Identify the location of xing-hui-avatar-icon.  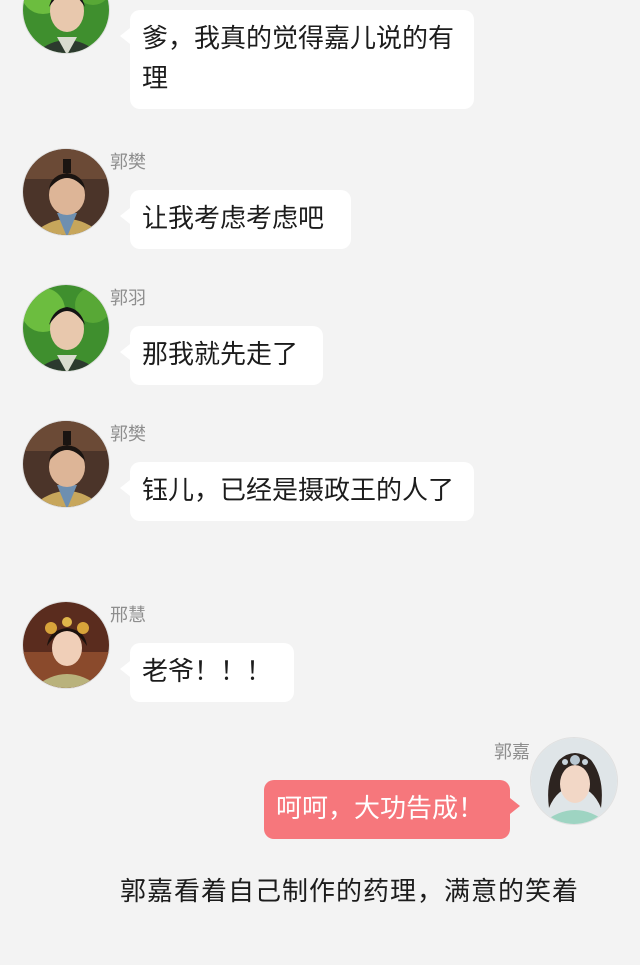
(66, 645).